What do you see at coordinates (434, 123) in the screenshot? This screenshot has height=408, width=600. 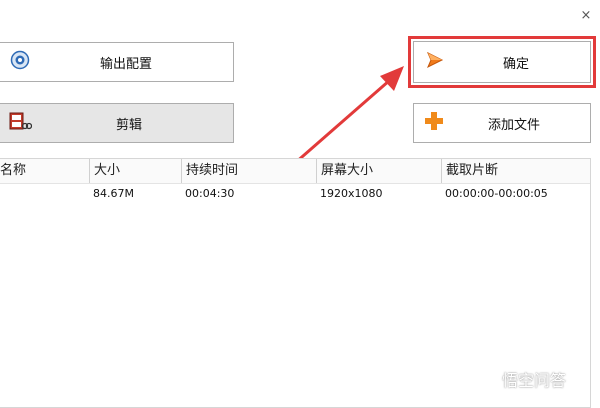 I see `plus-icon` at bounding box center [434, 123].